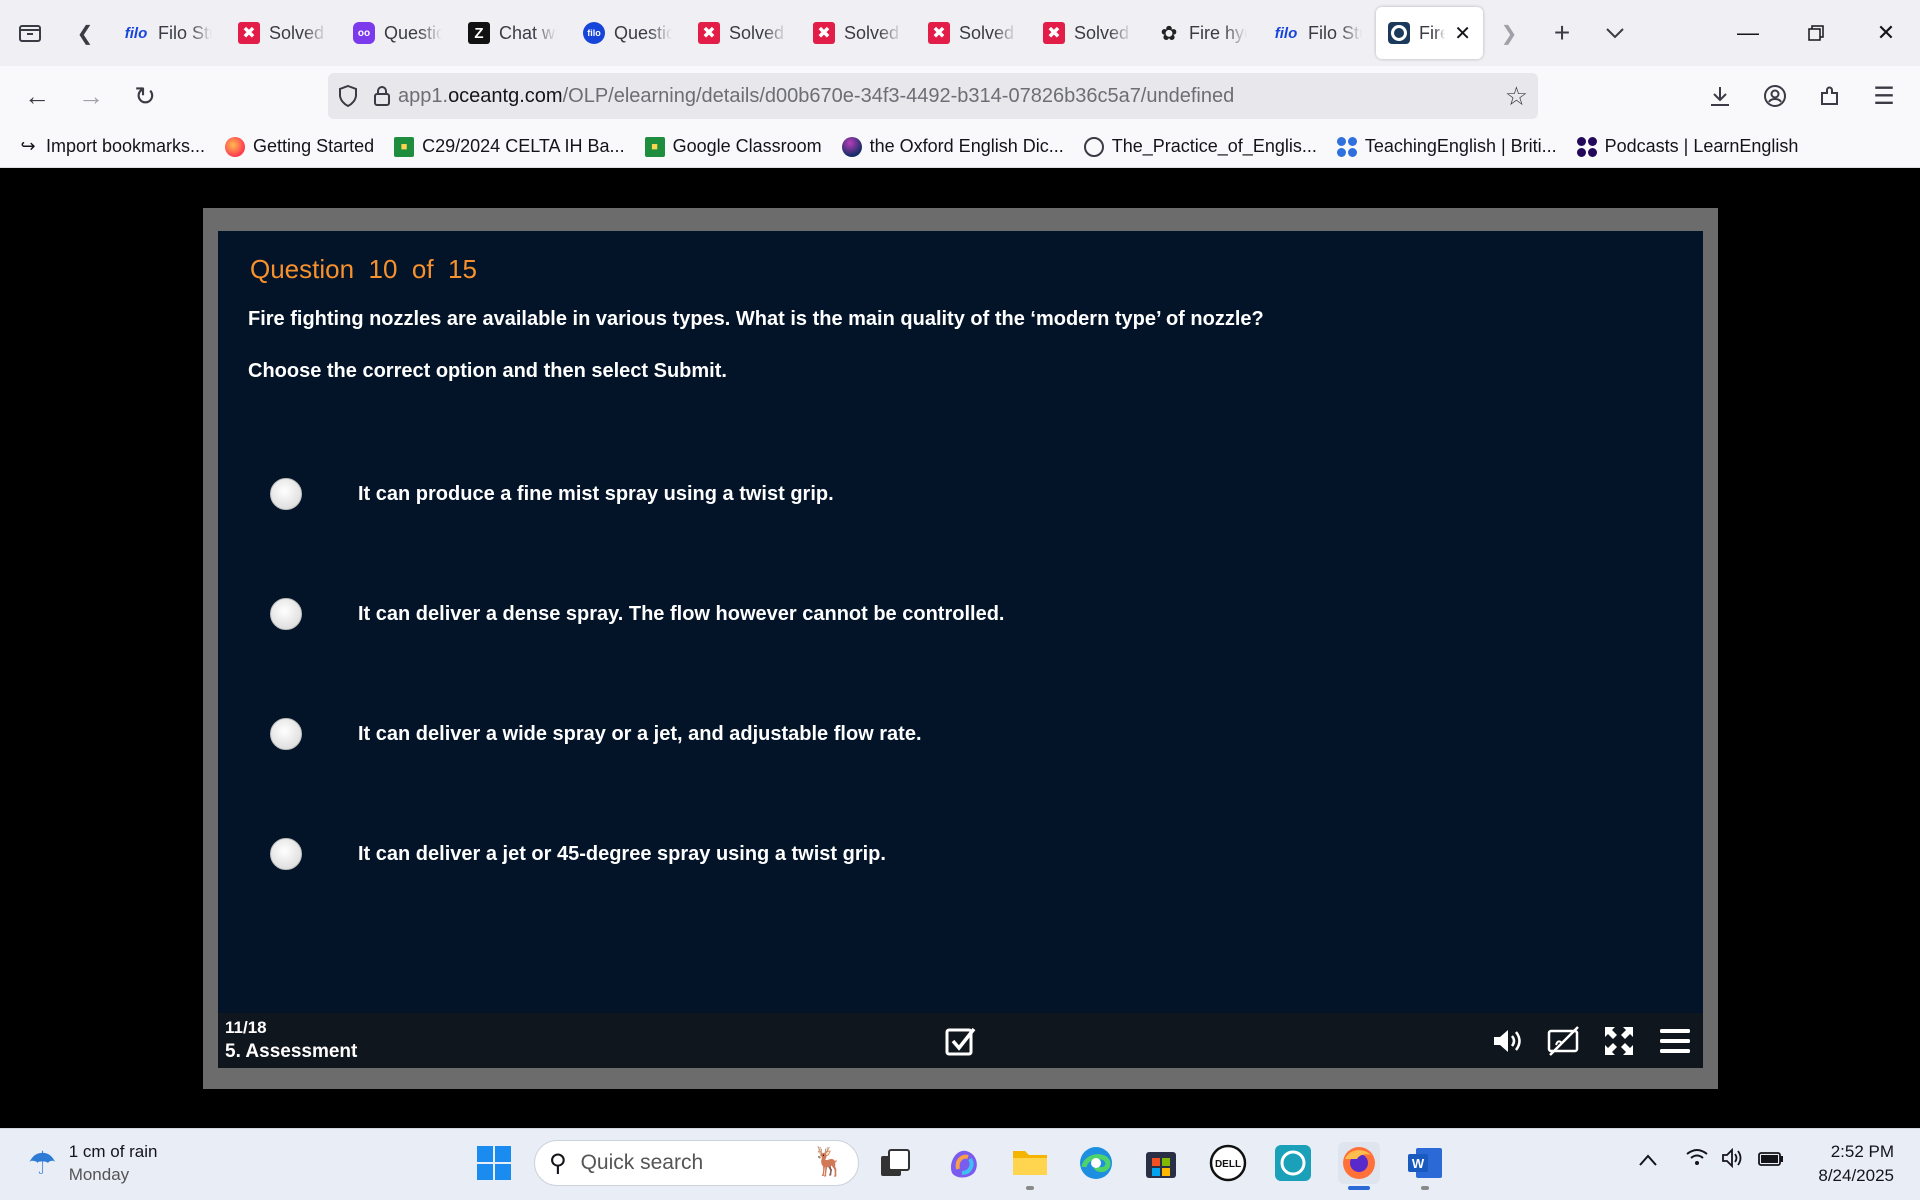 This screenshot has width=1920, height=1200. What do you see at coordinates (1425, 1163) in the screenshot?
I see `word-icon: W` at bounding box center [1425, 1163].